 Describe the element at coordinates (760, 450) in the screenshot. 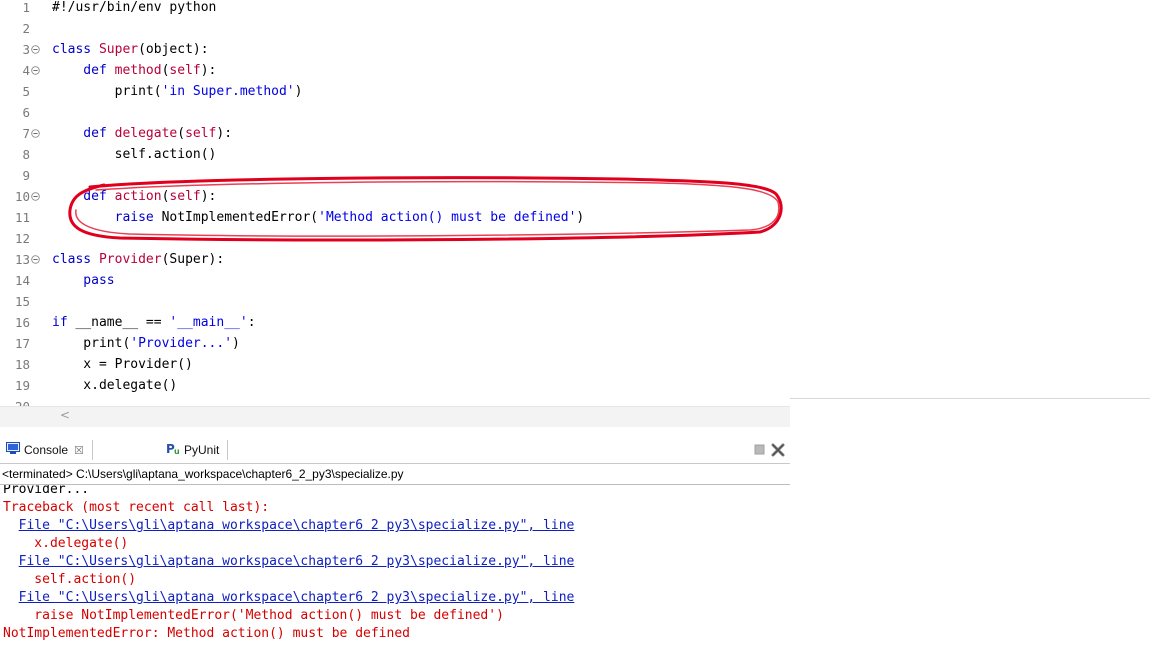

I see `terminate-square-icon` at that location.